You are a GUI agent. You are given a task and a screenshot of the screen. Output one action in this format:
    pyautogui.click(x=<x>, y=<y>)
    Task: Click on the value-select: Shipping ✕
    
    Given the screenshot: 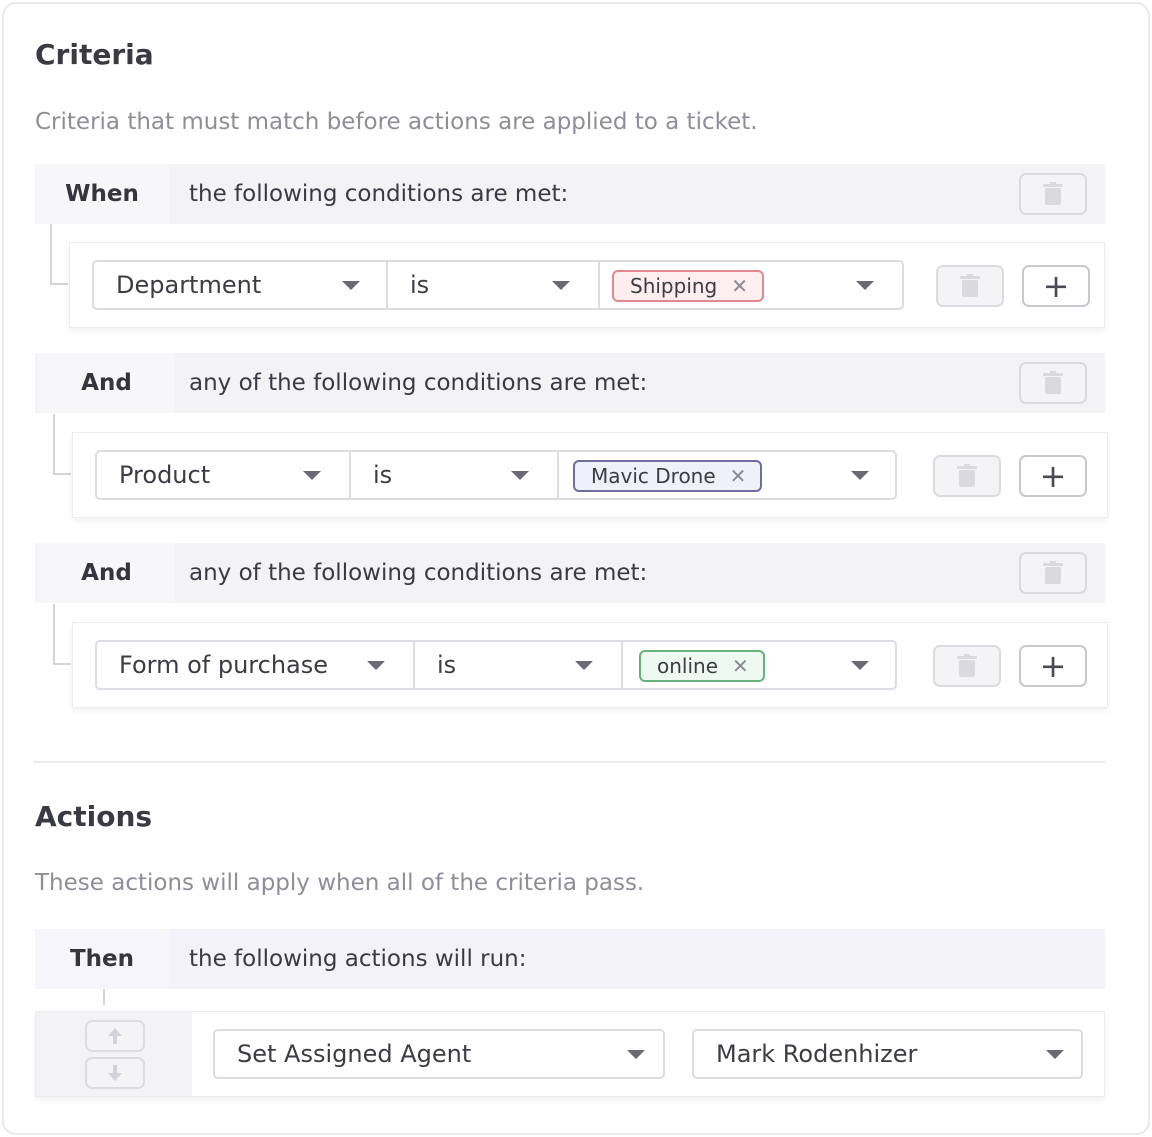 What is the action you would take?
    pyautogui.click(x=751, y=285)
    